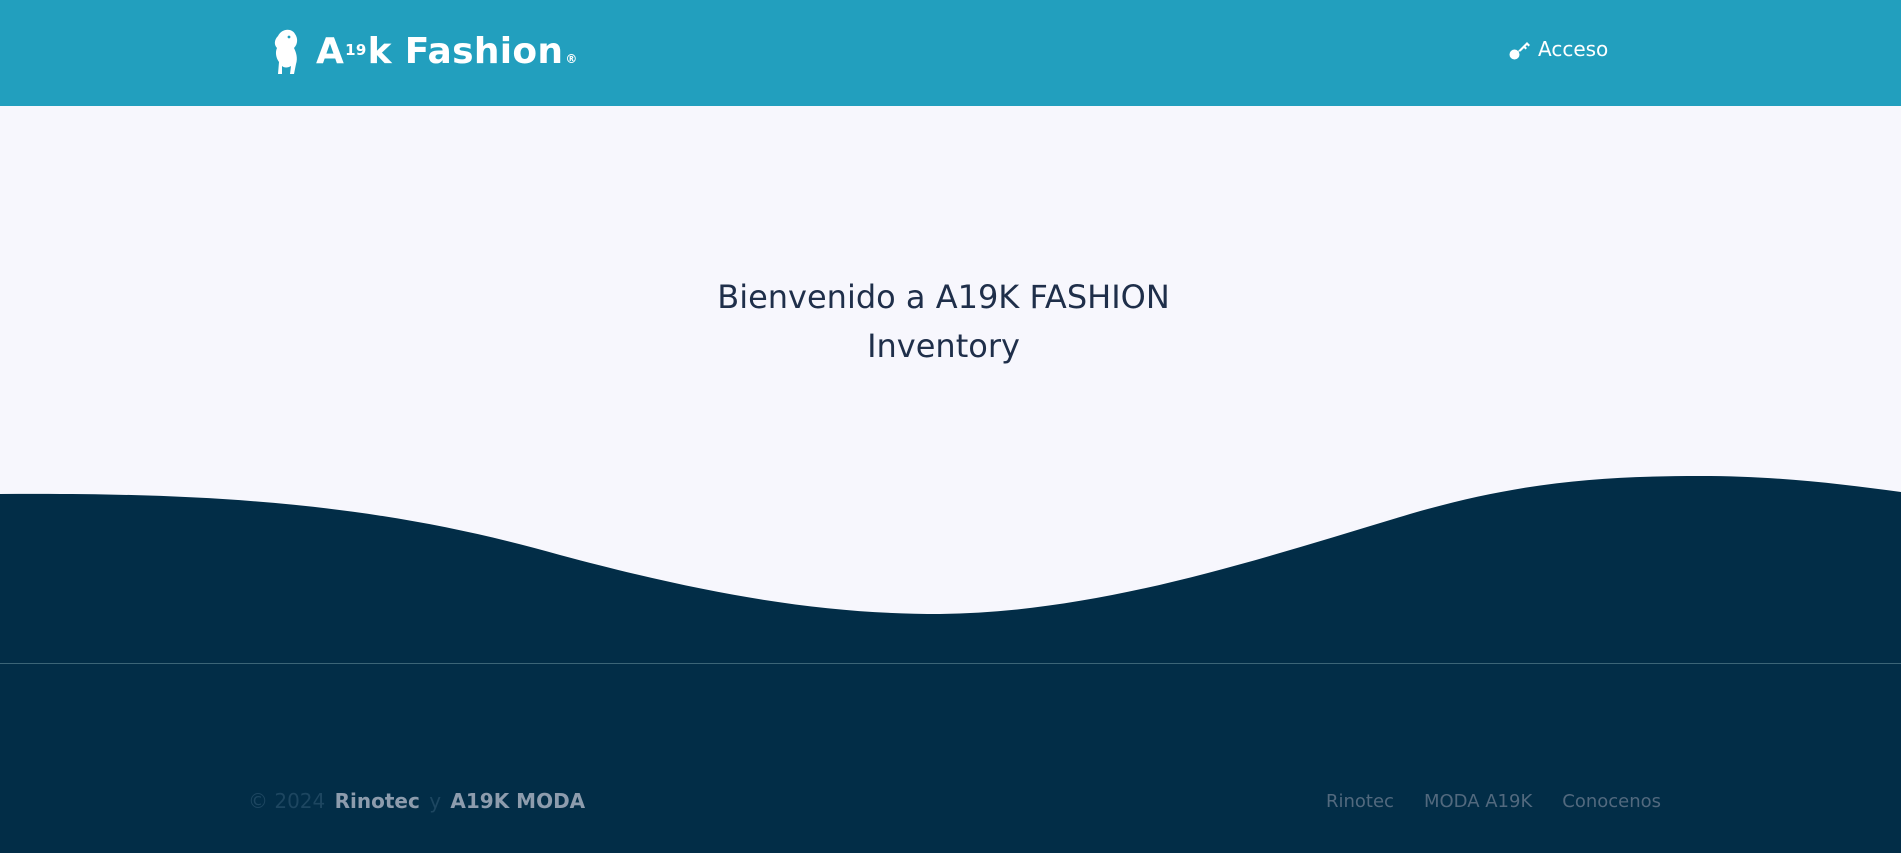 The image size is (1901, 853). What do you see at coordinates (943, 346) in the screenshot?
I see `hero-title-line2: Inventory` at bounding box center [943, 346].